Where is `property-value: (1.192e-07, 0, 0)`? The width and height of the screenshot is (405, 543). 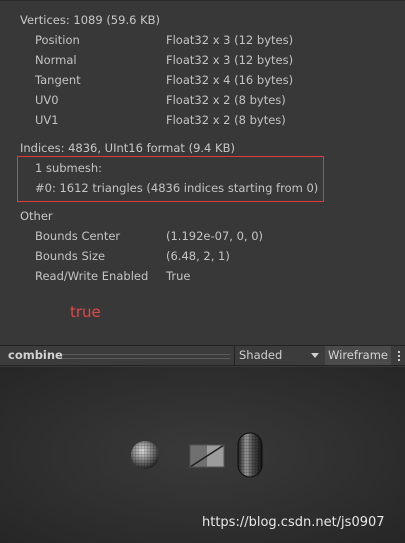
property-value: (1.192e-07, 0, 0) is located at coordinates (215, 236).